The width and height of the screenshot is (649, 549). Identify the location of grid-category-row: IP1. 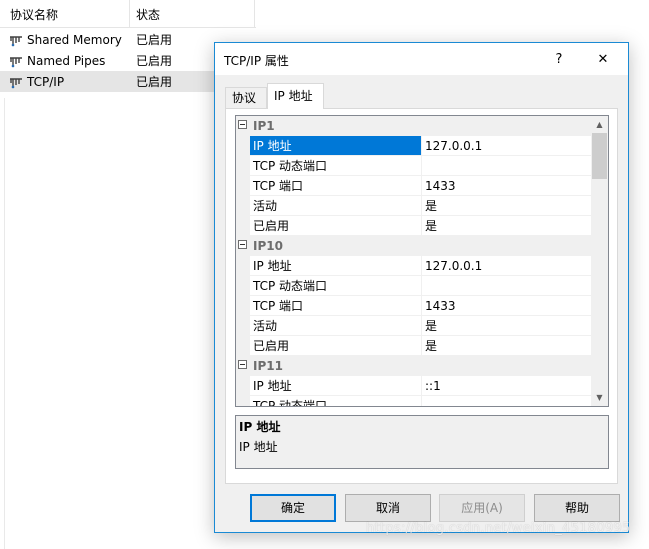
(414, 126).